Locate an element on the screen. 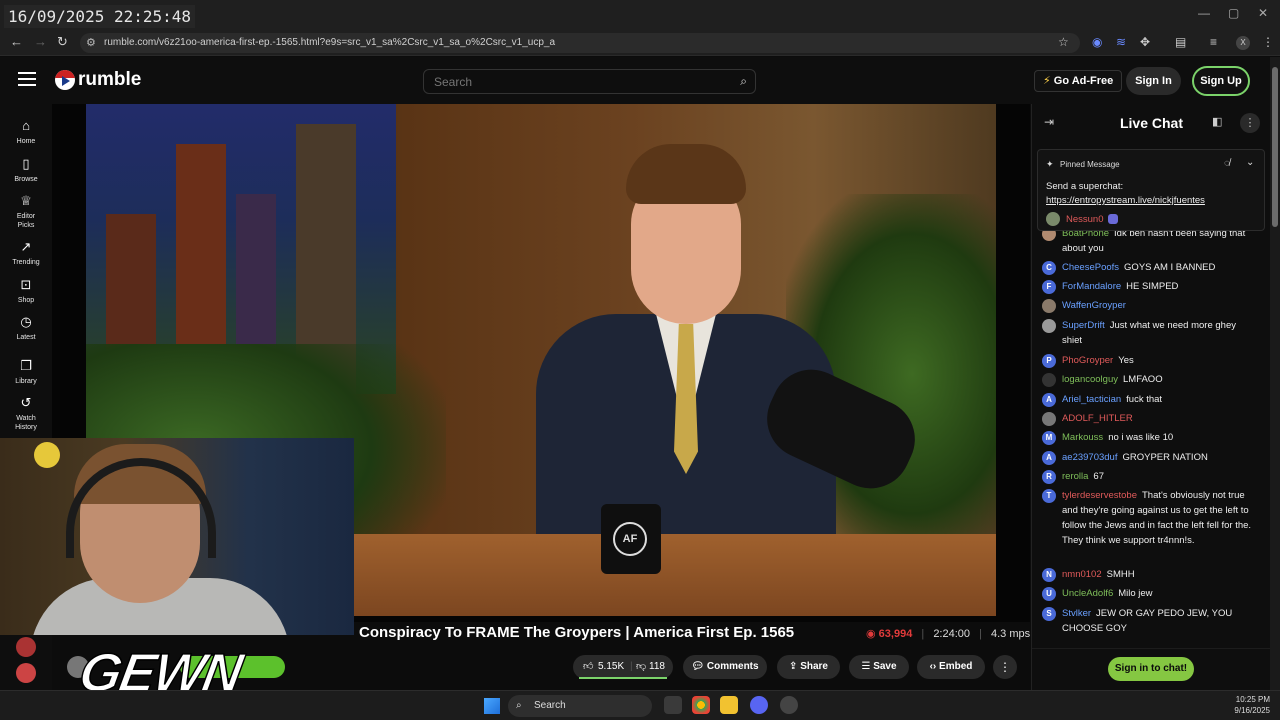  sidebar-toggle-icon: ▤ is located at coordinates (1180, 42).